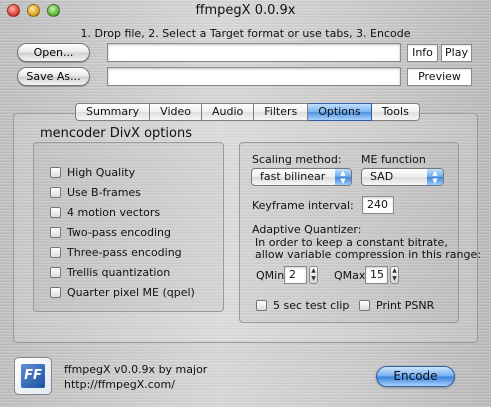 This screenshot has height=407, width=491. What do you see at coordinates (376, 275) in the screenshot?
I see `qmax-field: 15` at bounding box center [376, 275].